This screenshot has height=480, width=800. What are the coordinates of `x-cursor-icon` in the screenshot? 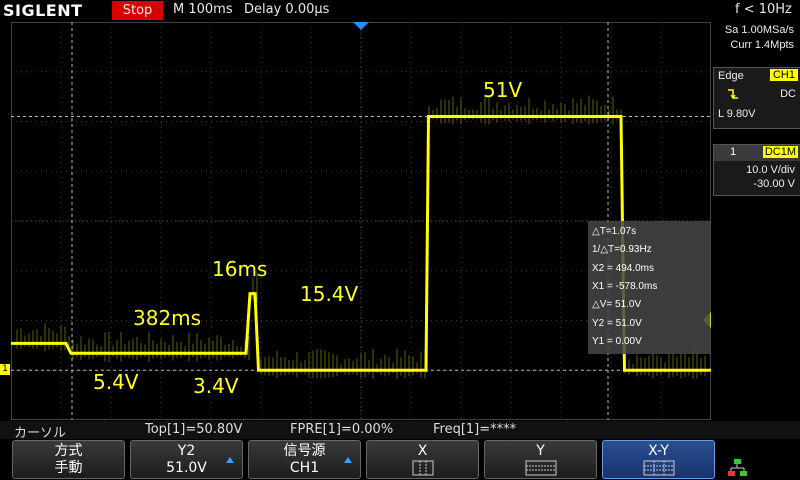 It's located at (423, 468).